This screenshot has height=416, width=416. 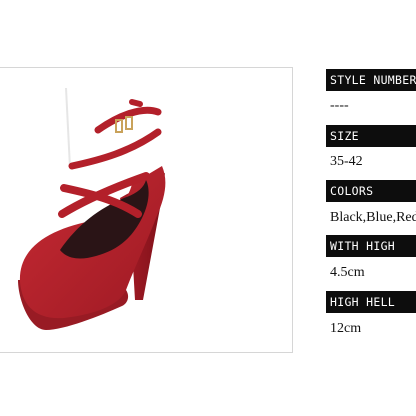 I want to click on ankle-strap-front, so click(x=115, y=149).